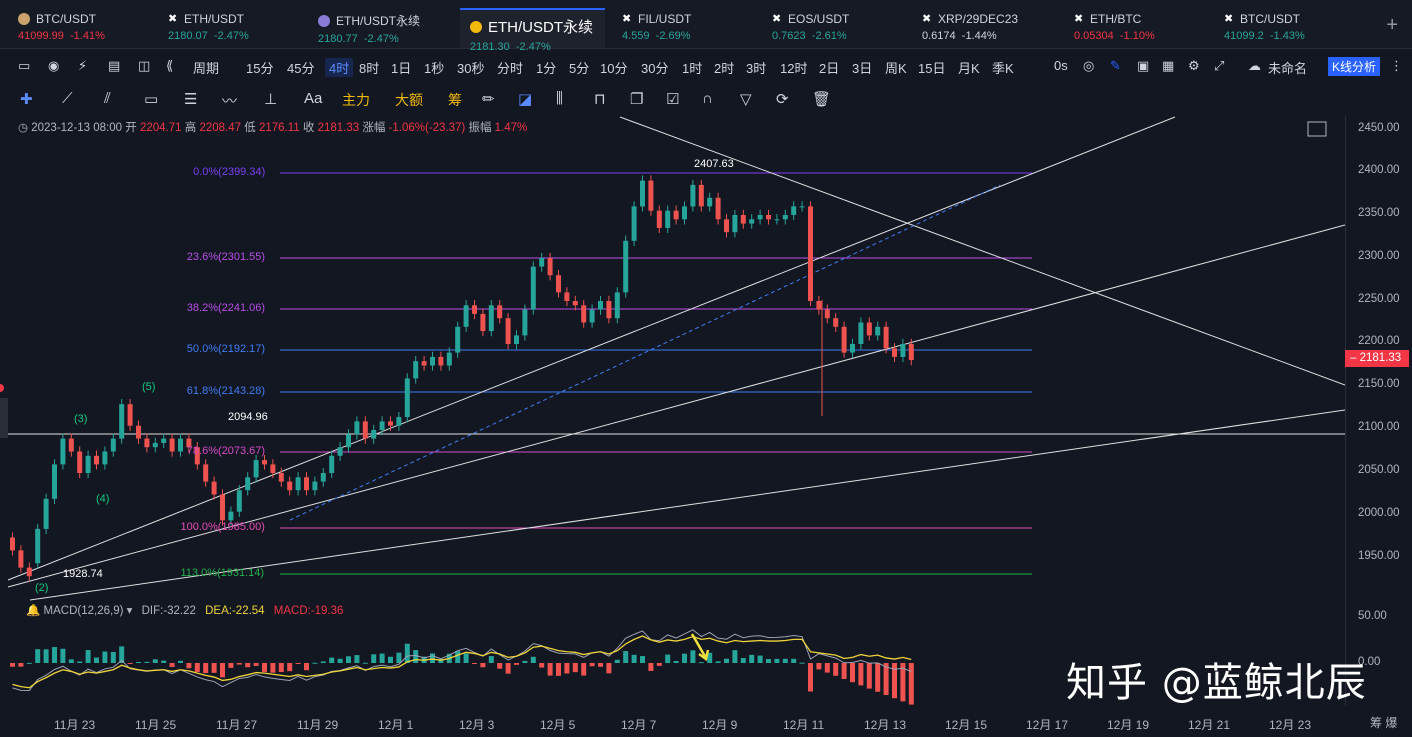 This screenshot has height=737, width=1412. What do you see at coordinates (1377, 358) in the screenshot?
I see `current-price-tag: – 2181.33` at bounding box center [1377, 358].